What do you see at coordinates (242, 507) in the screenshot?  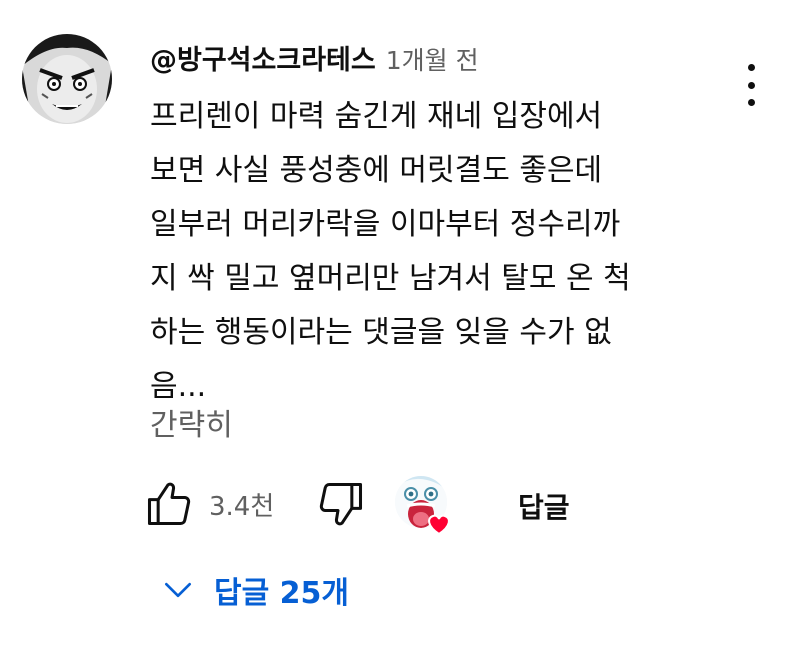 I see `like-count: 3.4천` at bounding box center [242, 507].